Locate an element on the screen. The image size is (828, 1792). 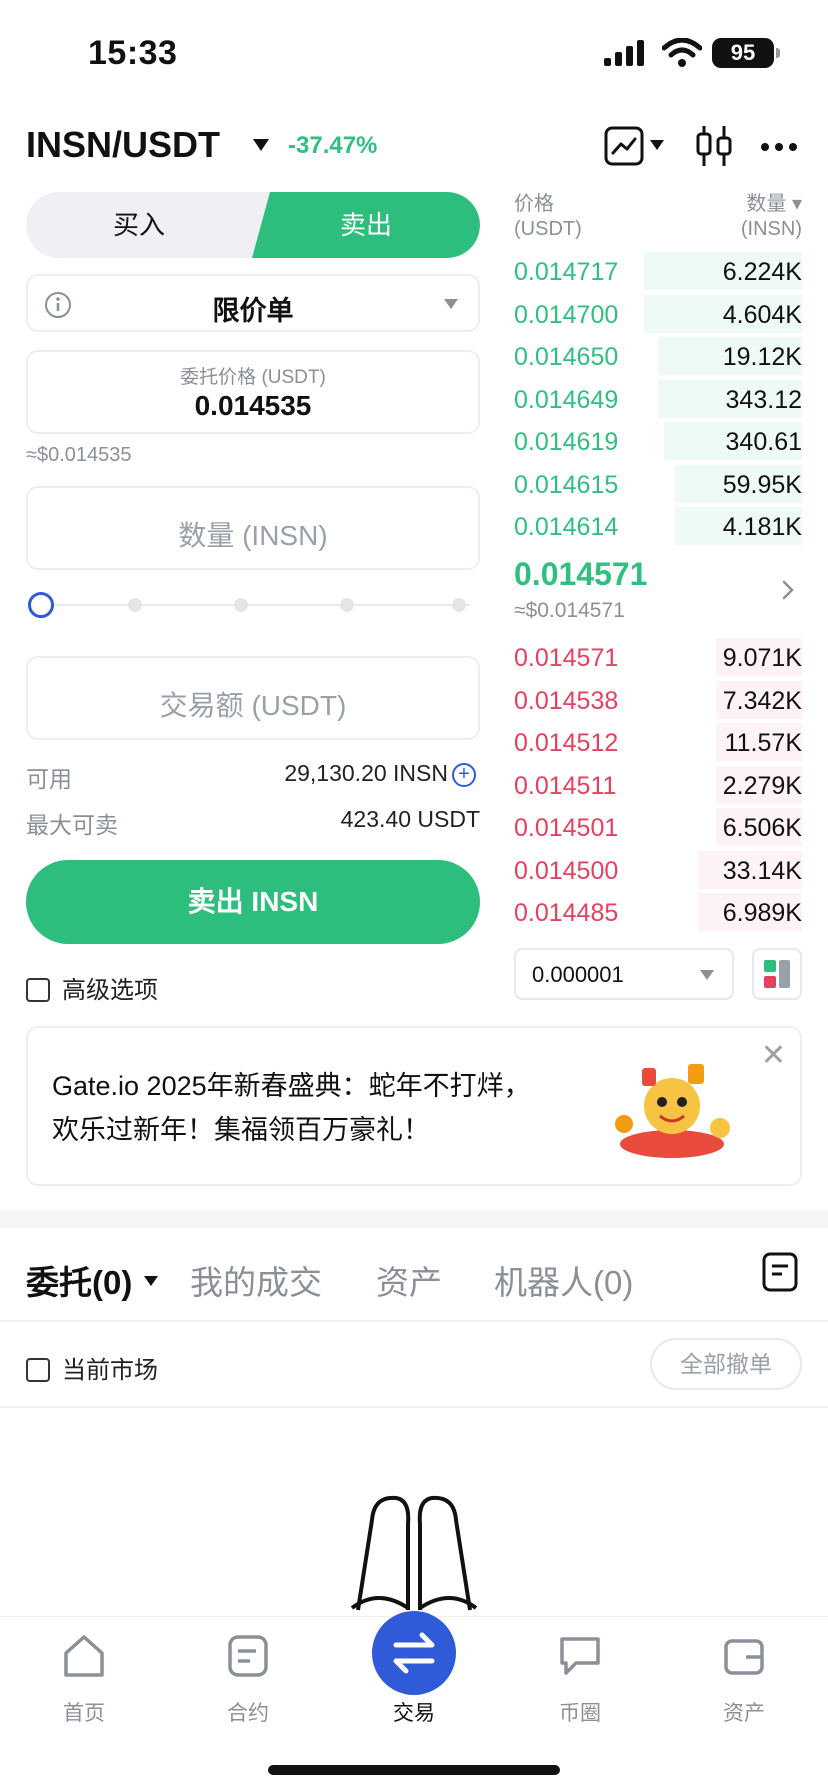
chart-icon is located at coordinates (624, 146).